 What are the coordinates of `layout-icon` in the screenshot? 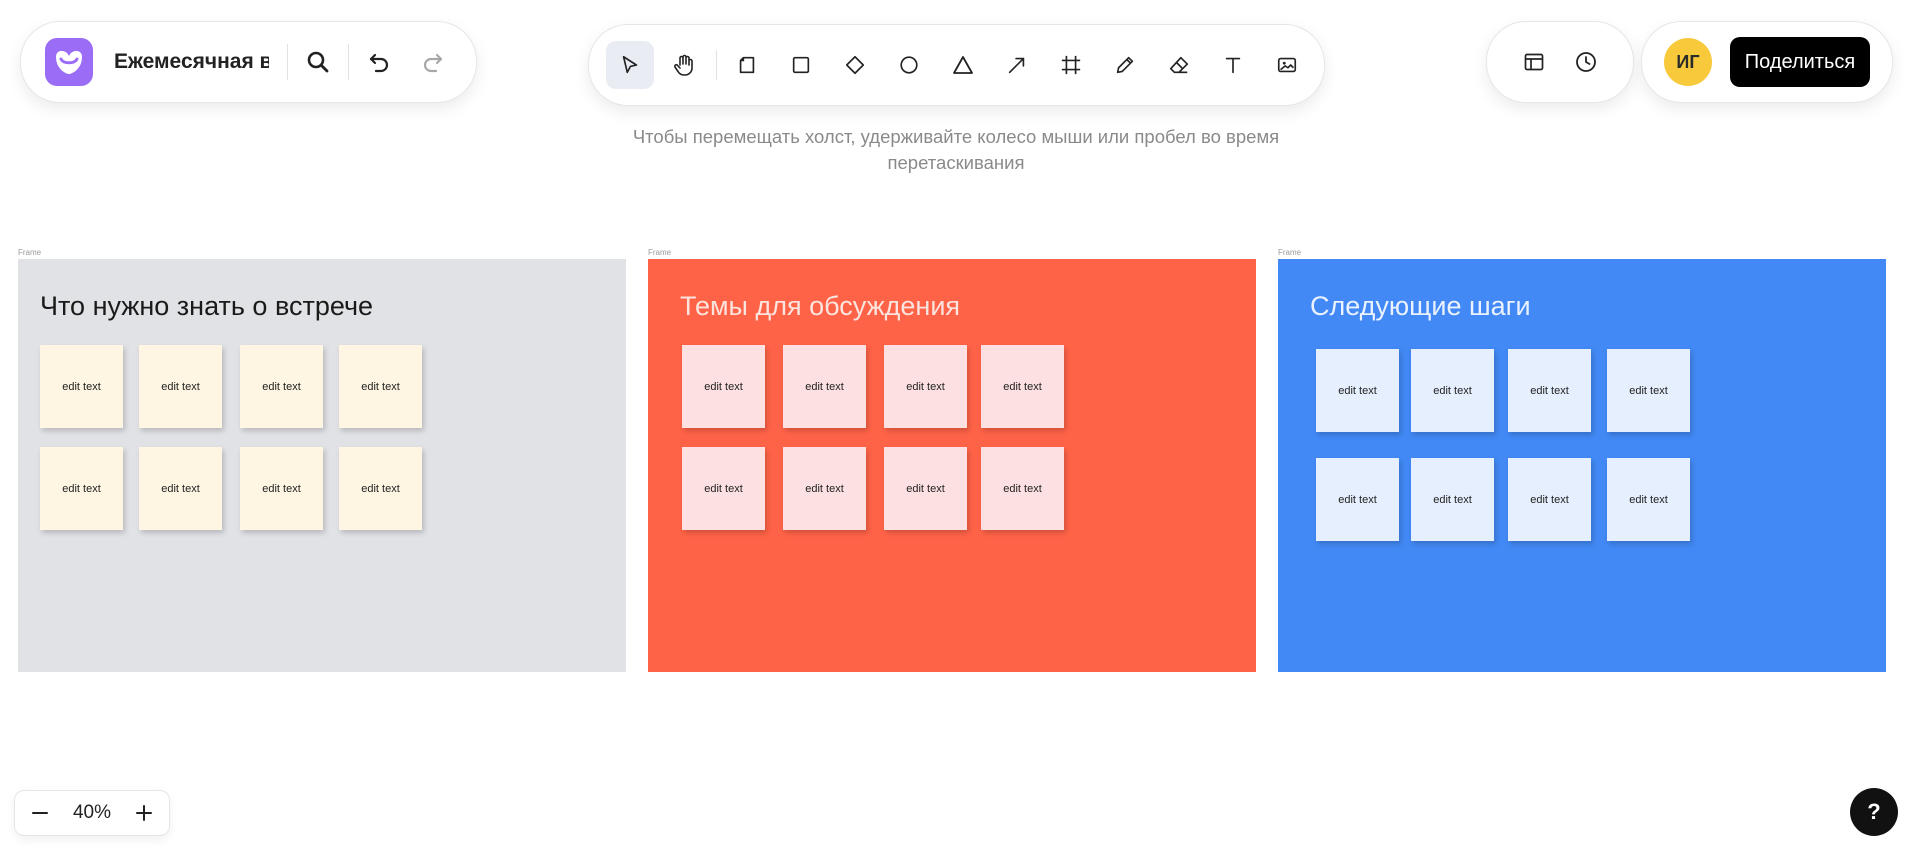 It's located at (1534, 62).